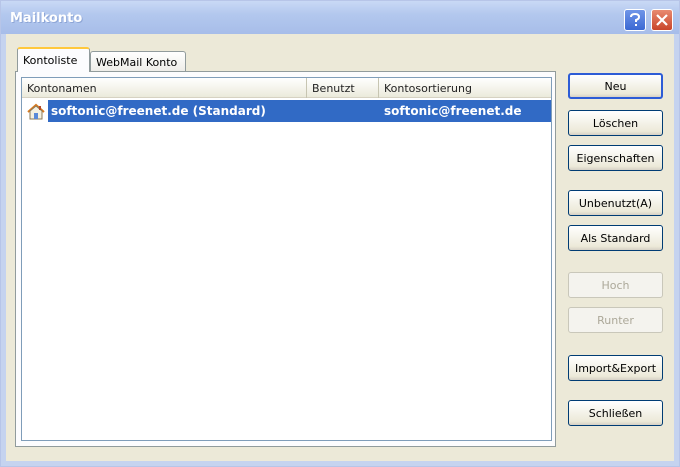 The image size is (680, 467). I want to click on window-frame-bottom, so click(340, 463).